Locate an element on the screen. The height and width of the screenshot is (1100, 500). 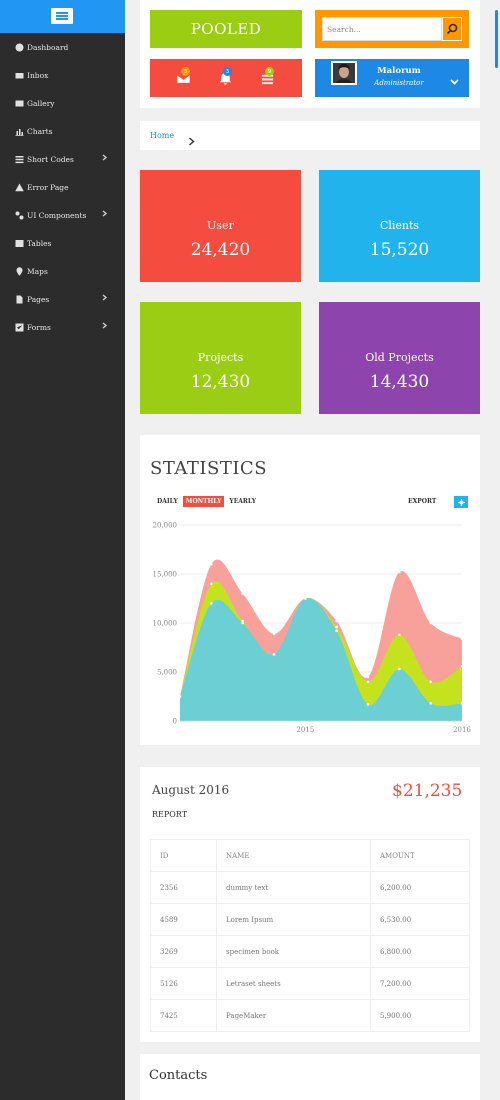
y-tick-label: 0 is located at coordinates (175, 722).